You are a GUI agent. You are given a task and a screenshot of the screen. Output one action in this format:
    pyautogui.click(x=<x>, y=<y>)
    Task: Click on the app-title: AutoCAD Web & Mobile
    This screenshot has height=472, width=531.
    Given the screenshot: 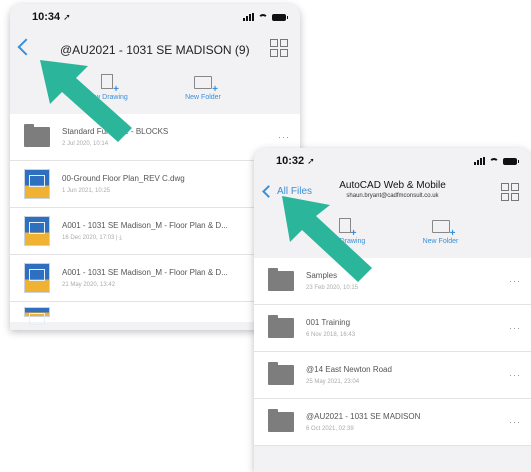 What is the action you would take?
    pyautogui.click(x=392, y=185)
    